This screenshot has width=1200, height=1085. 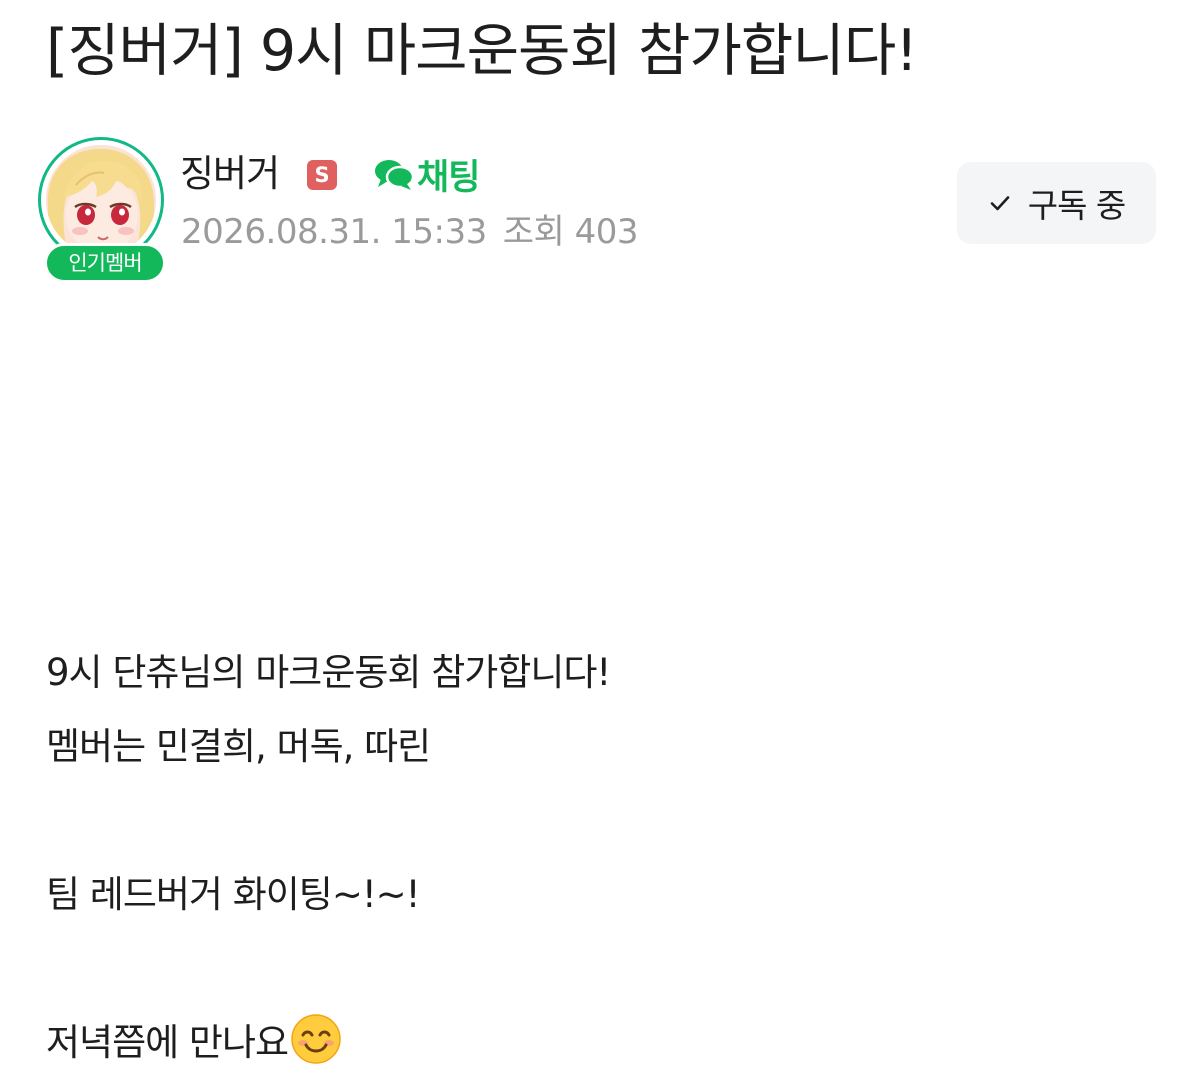 I want to click on subscribe-button: 구독 중, so click(x=1056, y=203).